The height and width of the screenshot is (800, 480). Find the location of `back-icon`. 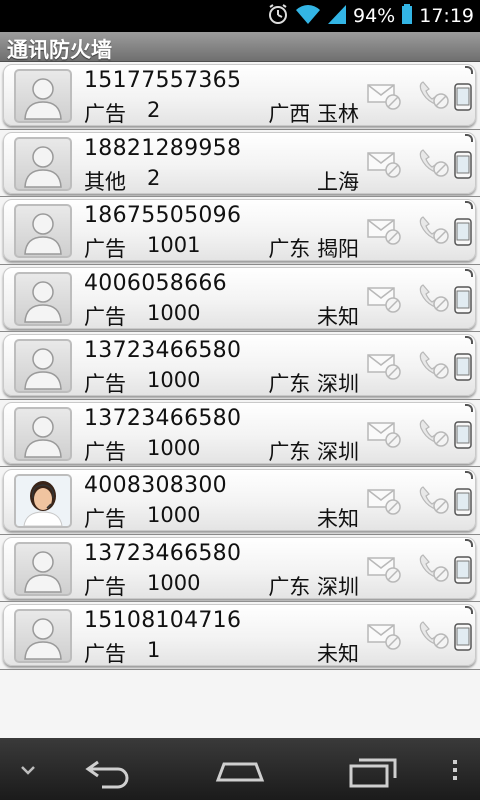

back-icon is located at coordinates (108, 769).